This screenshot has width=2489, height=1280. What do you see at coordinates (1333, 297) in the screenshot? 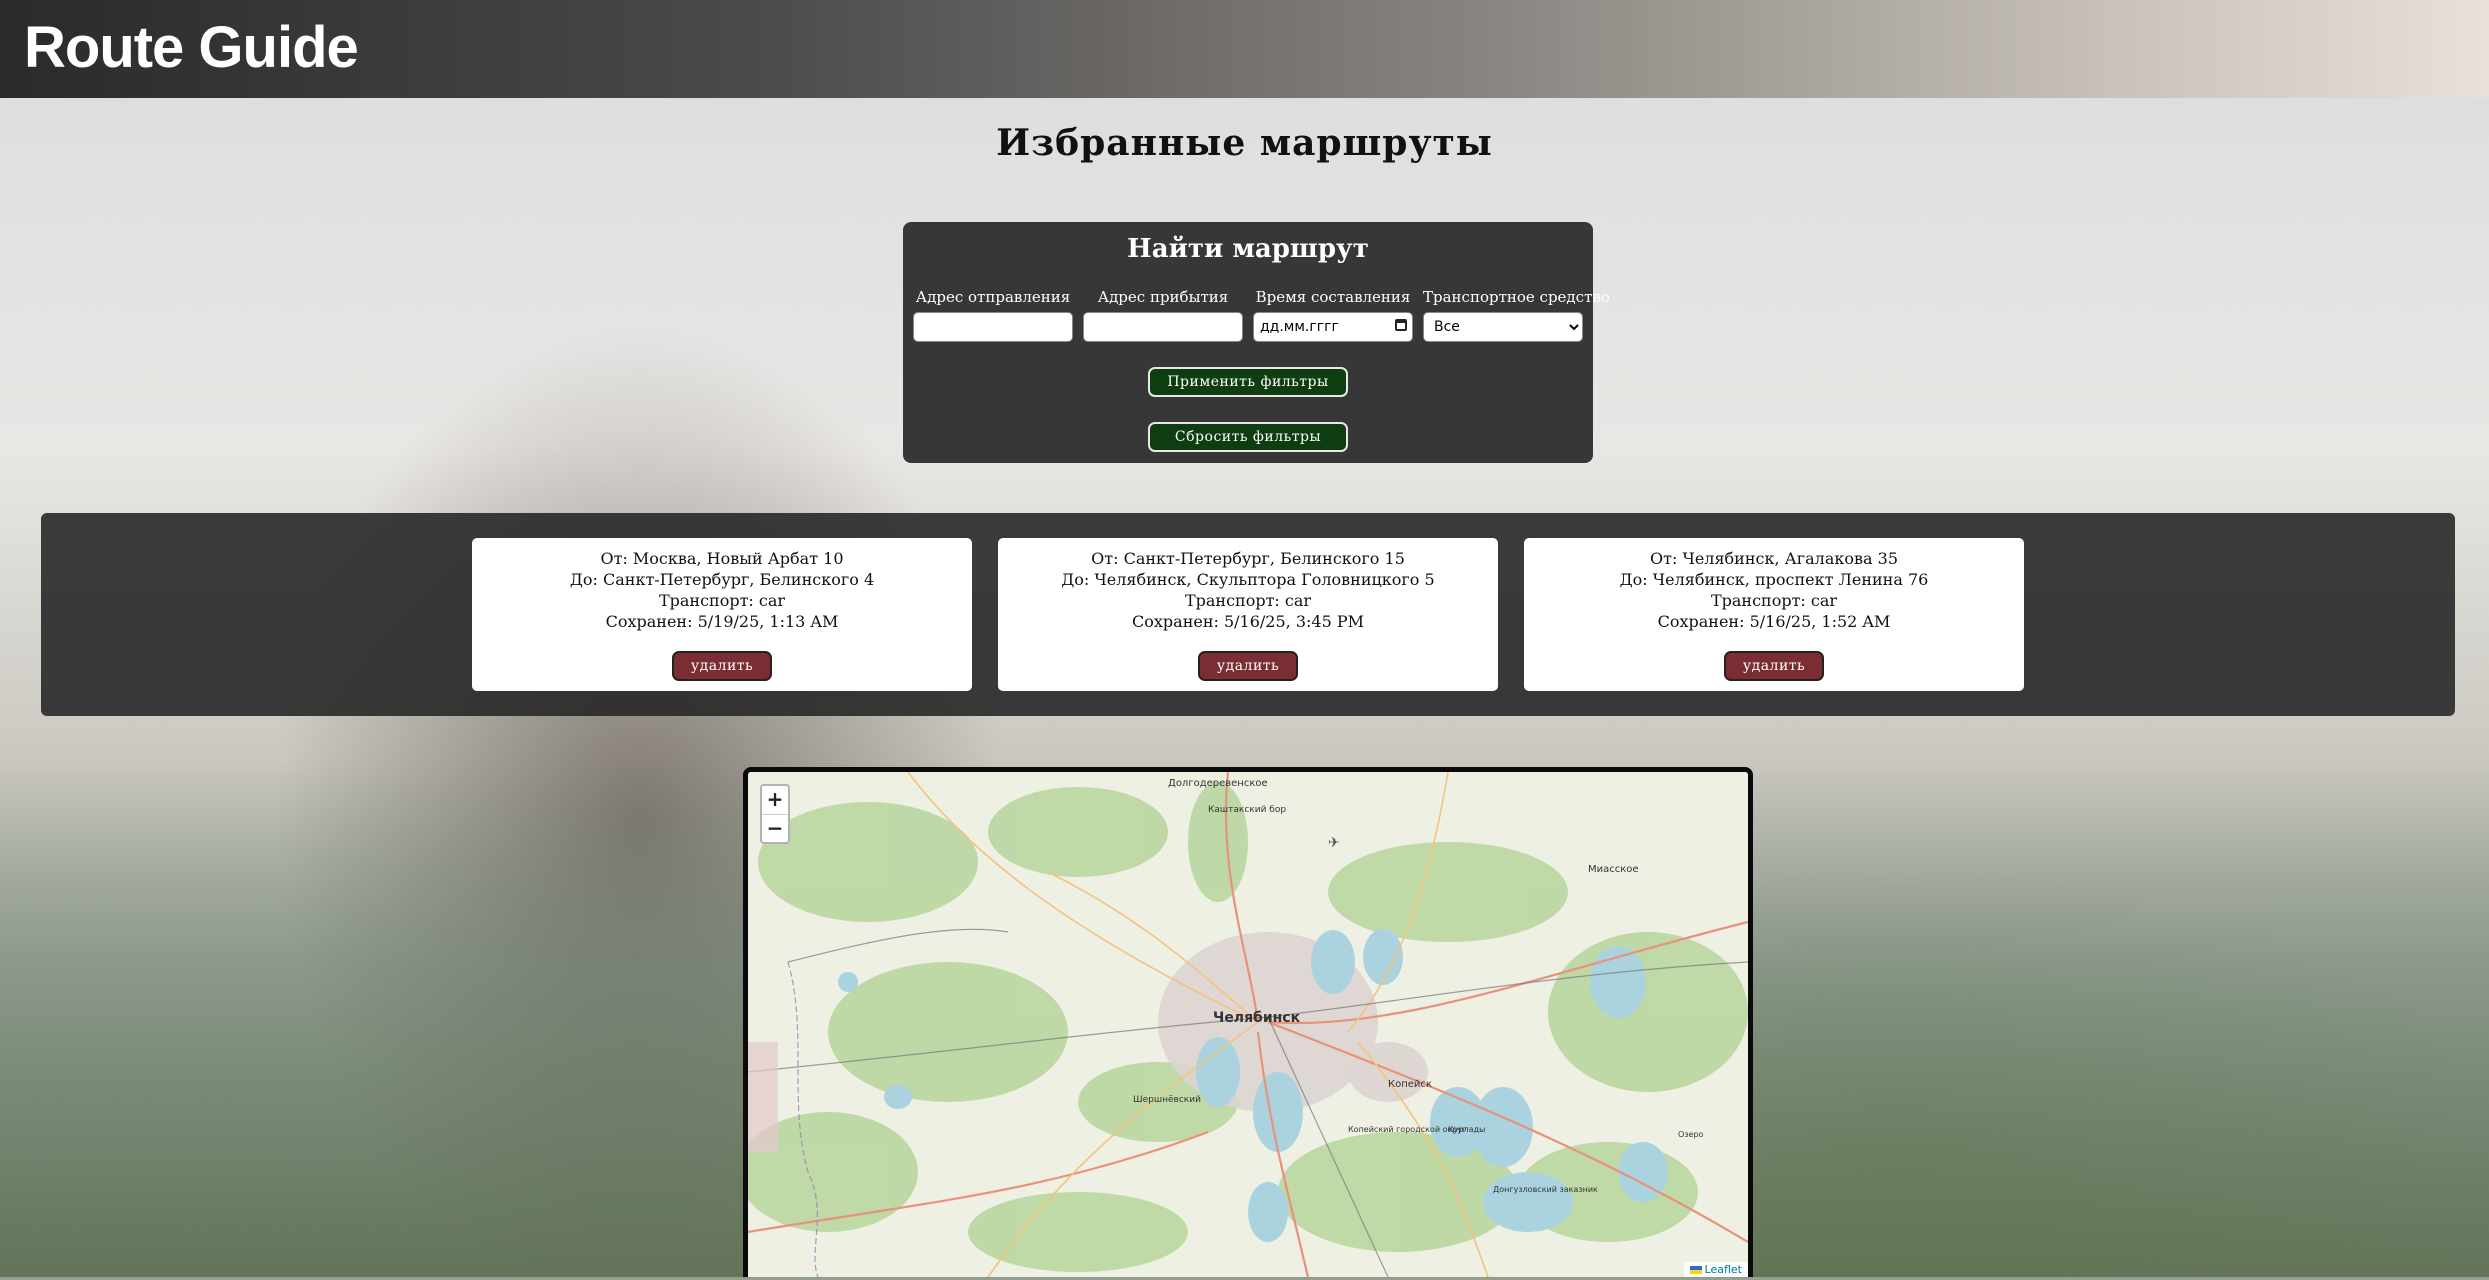
I see `date-label: Время составления` at bounding box center [1333, 297].